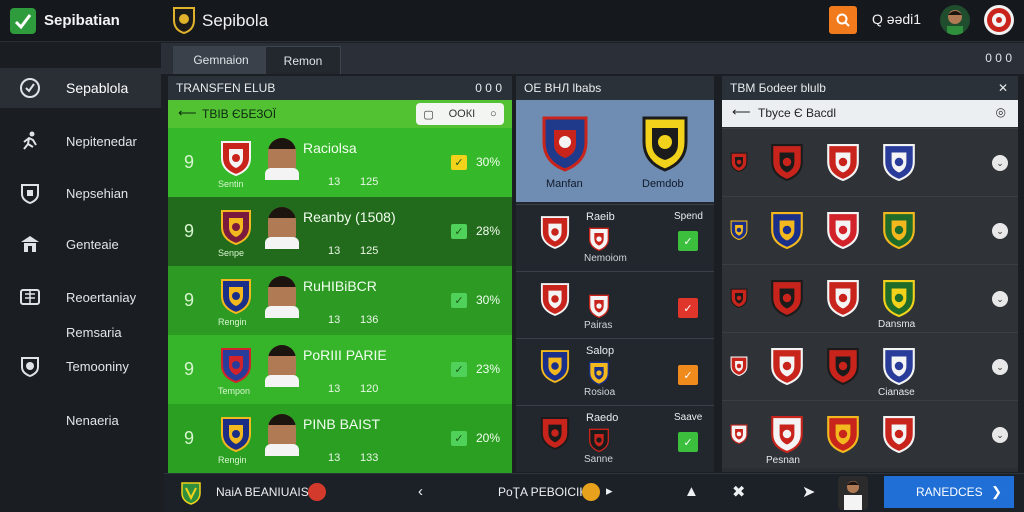  What do you see at coordinates (999, 20) in the screenshot?
I see `club-badge-icon` at bounding box center [999, 20].